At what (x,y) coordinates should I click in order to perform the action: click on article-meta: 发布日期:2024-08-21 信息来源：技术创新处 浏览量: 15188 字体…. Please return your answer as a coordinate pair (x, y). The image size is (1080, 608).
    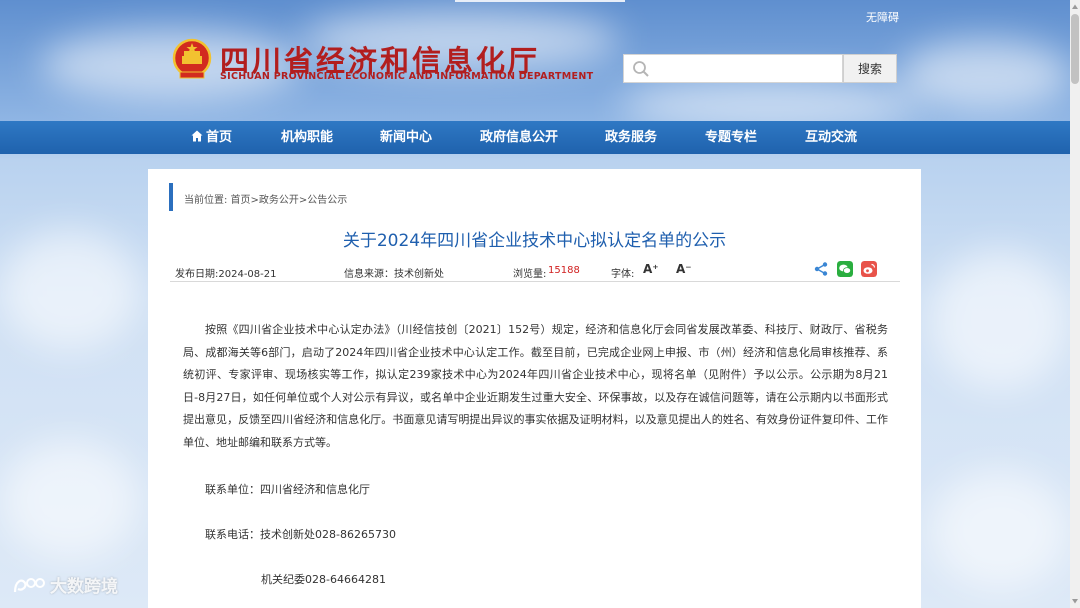
    Looking at the image, I should click on (535, 271).